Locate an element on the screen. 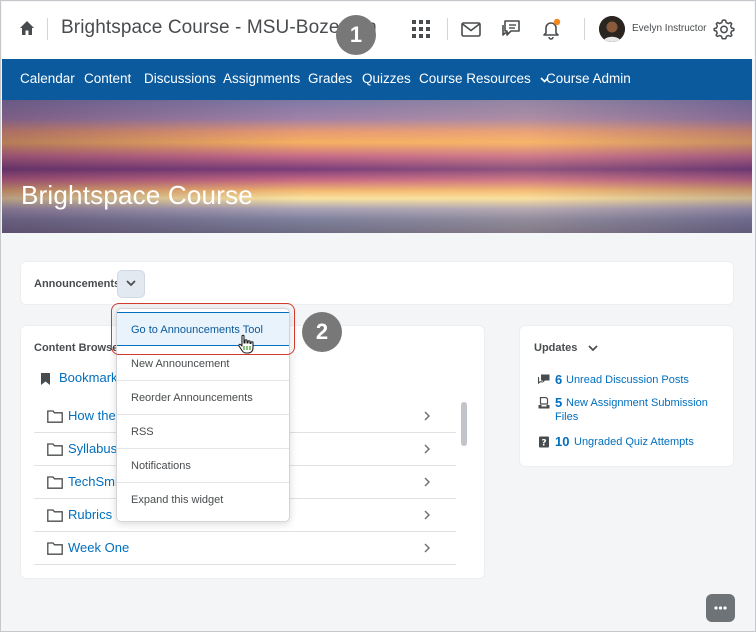  hand-pointer-icon is located at coordinates (246, 344).